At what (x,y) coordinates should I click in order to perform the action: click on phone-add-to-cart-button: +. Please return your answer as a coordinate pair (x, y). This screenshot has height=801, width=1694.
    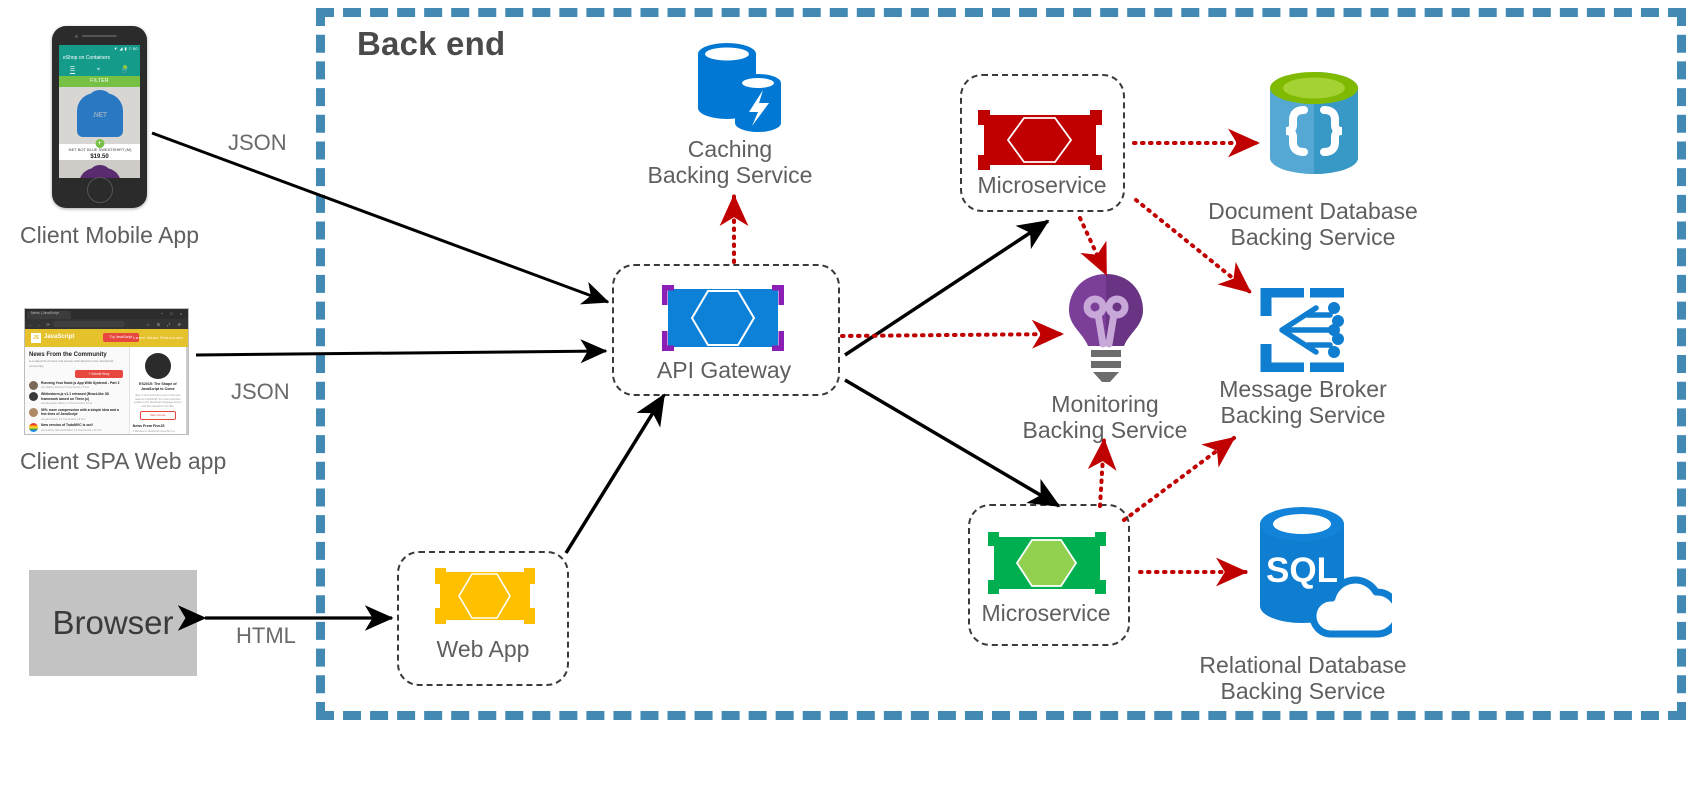
    Looking at the image, I should click on (99, 143).